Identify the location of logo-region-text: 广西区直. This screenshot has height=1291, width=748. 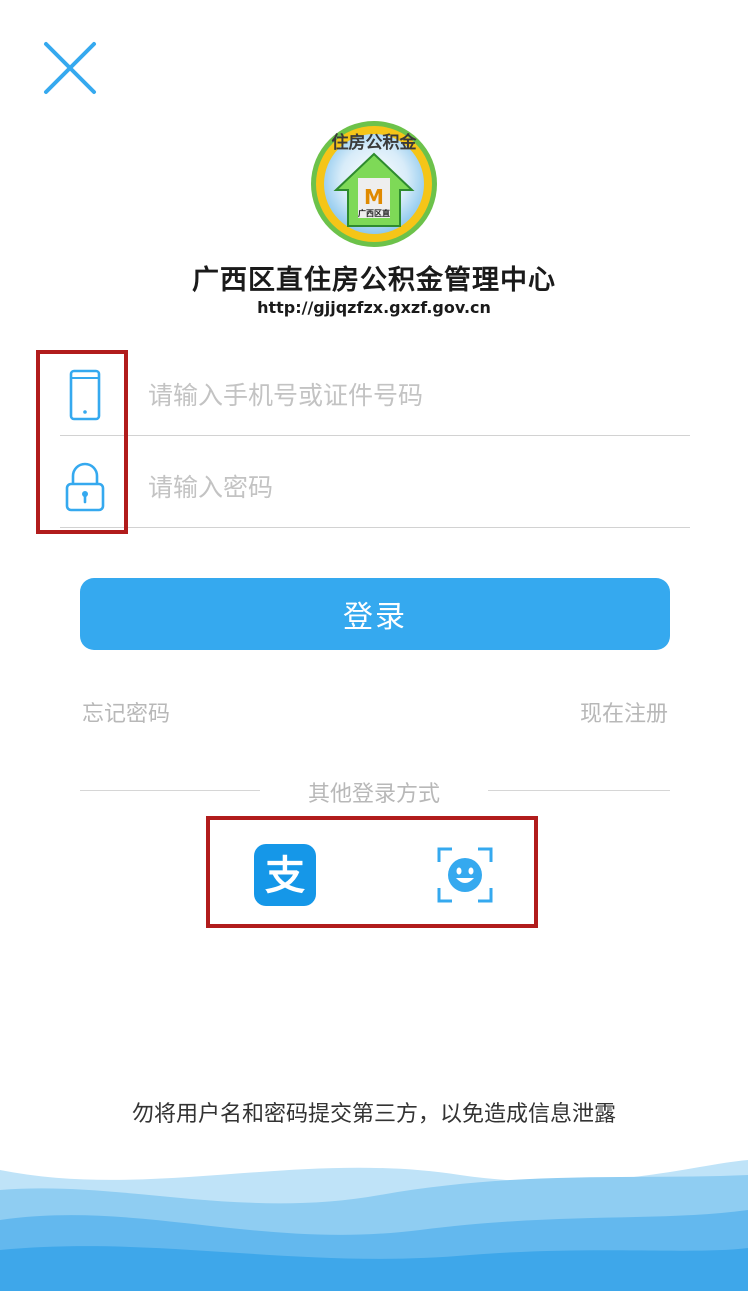
(374, 213).